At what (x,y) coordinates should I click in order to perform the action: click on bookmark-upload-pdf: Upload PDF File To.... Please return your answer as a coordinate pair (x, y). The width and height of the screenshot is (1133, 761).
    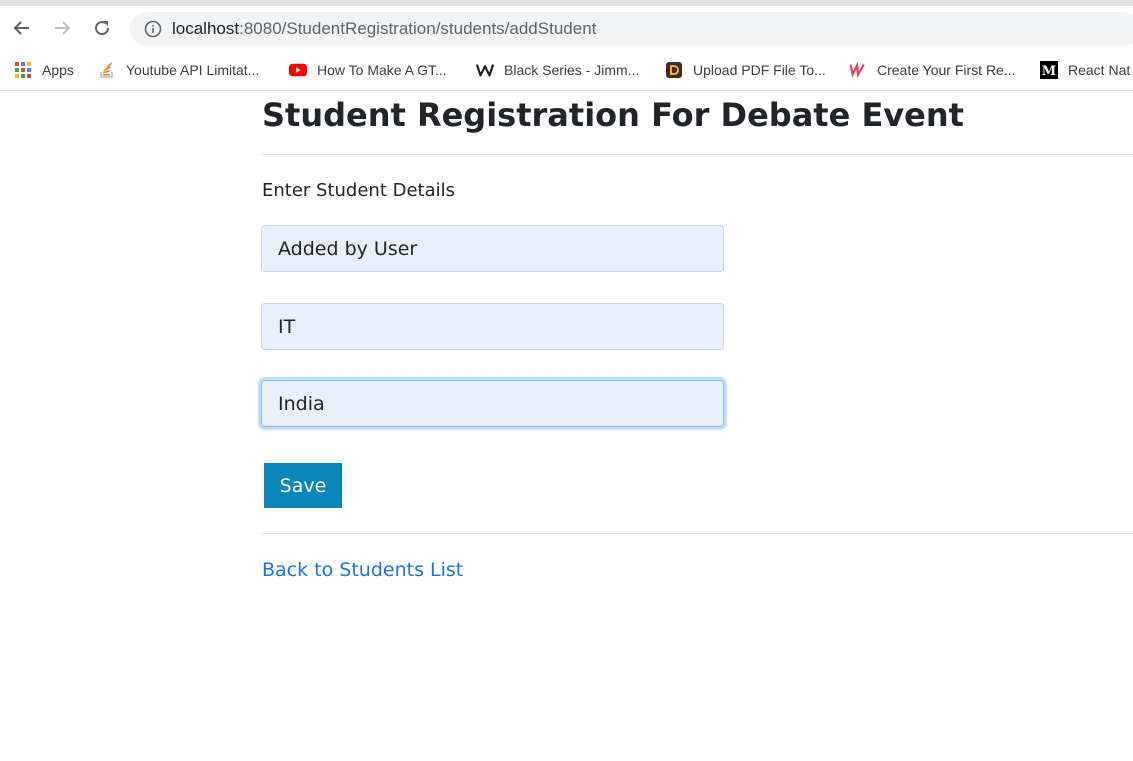
    Looking at the image, I should click on (745, 70).